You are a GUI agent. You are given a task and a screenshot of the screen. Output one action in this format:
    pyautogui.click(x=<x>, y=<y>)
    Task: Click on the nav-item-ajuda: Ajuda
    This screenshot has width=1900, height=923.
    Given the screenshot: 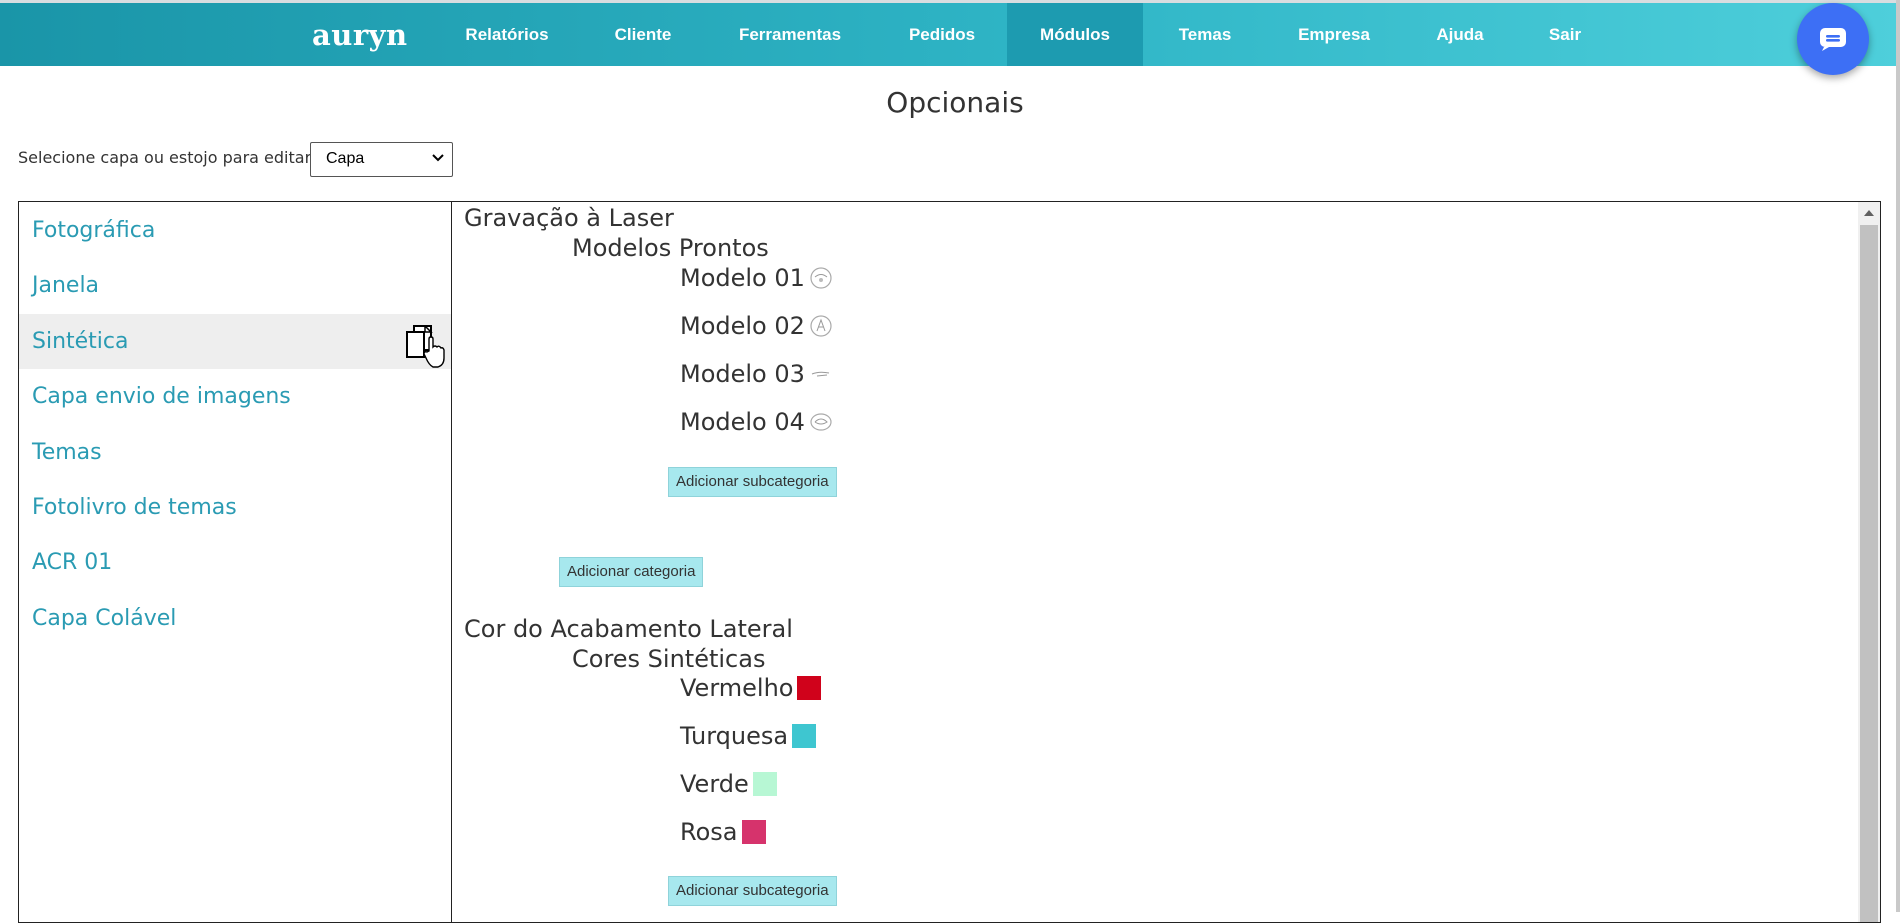 What is the action you would take?
    pyautogui.click(x=1460, y=34)
    